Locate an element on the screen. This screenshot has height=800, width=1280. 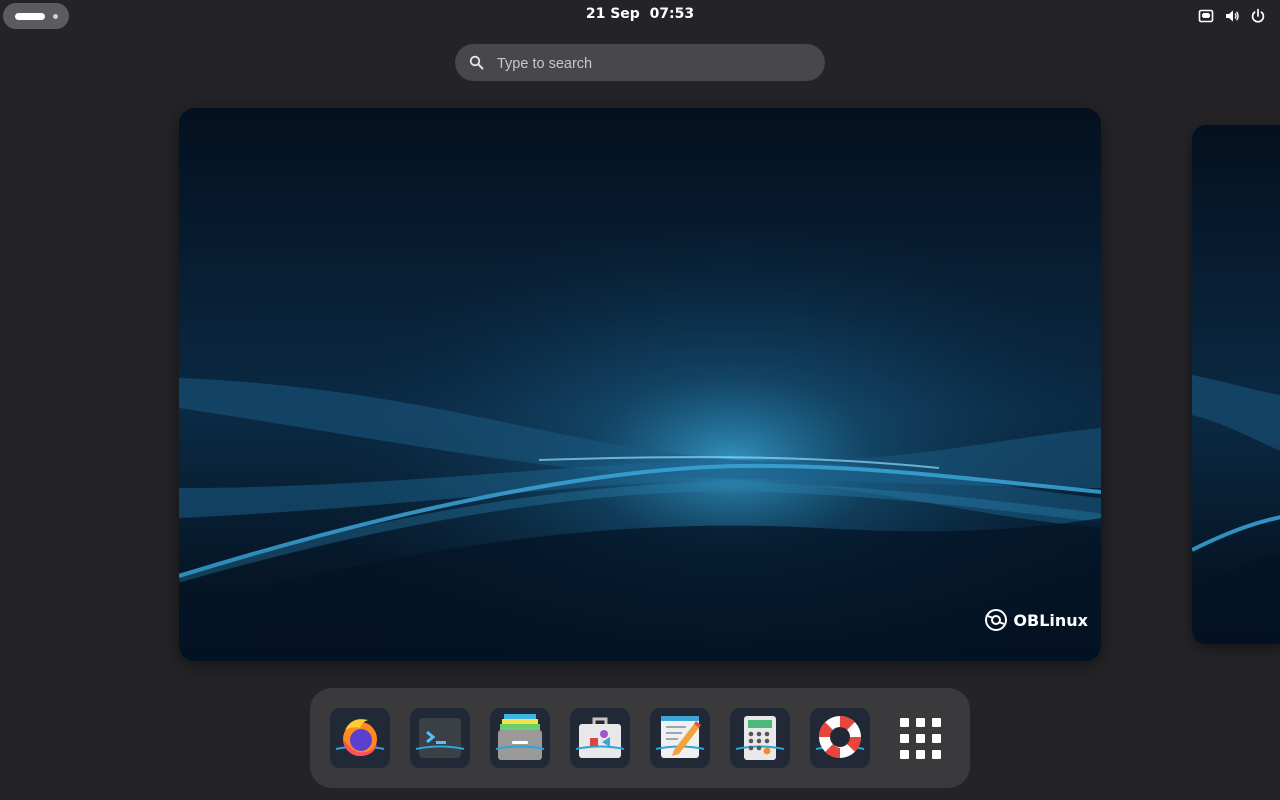
terminal-launcher is located at coordinates (440, 738).